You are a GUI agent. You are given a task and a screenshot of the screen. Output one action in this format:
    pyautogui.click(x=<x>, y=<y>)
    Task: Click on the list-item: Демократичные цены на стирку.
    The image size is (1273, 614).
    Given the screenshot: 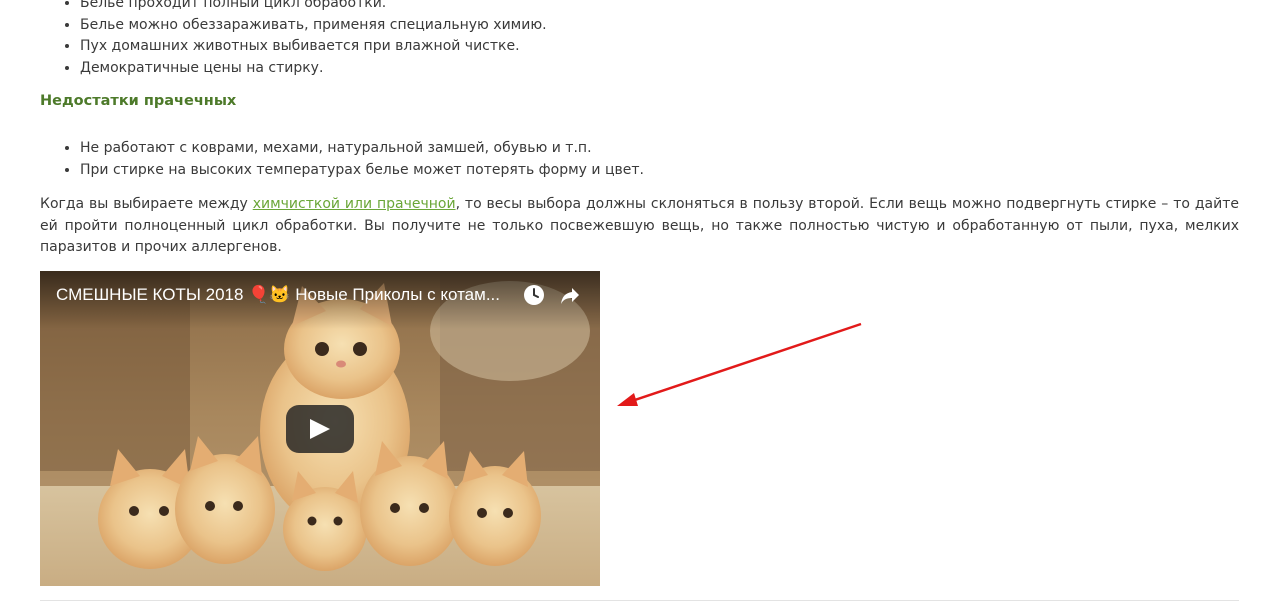 What is the action you would take?
    pyautogui.click(x=313, y=69)
    